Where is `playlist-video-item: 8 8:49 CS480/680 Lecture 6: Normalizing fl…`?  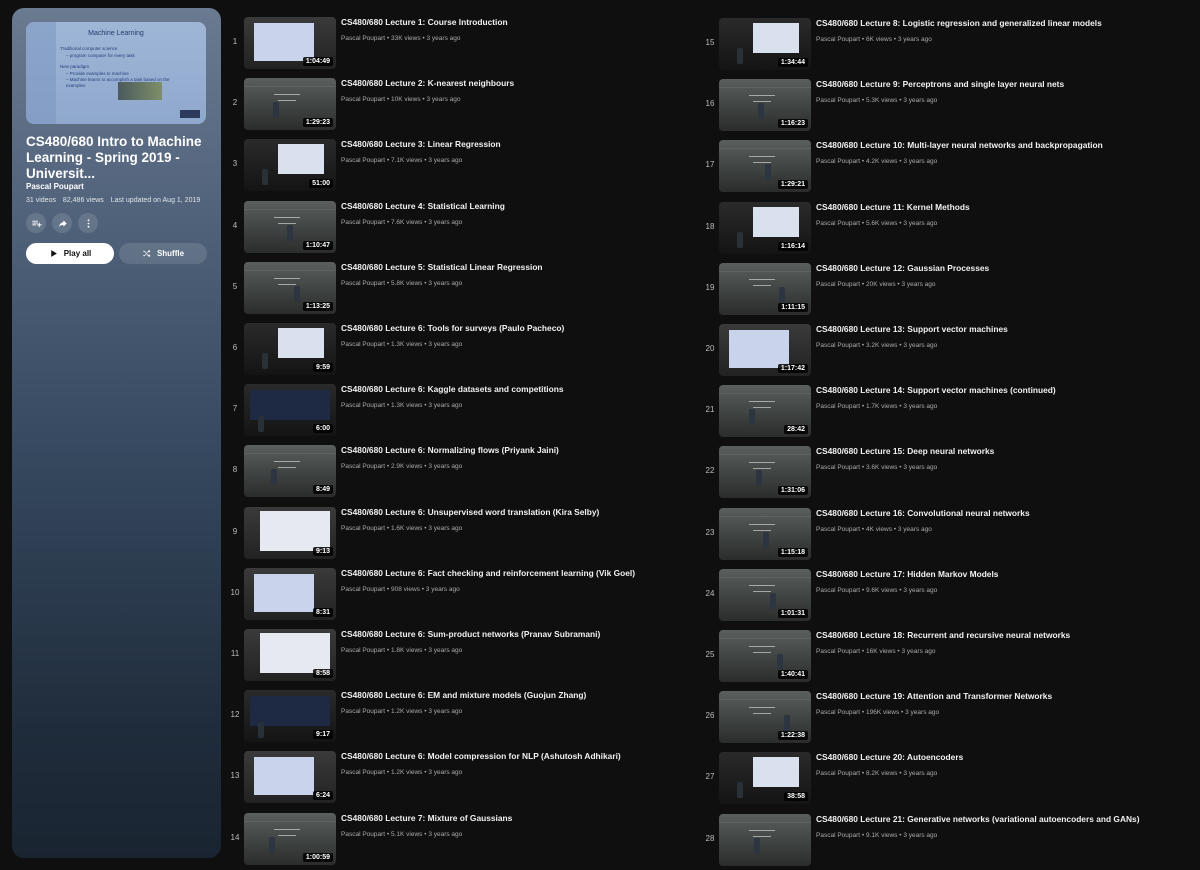
playlist-video-item: 8 8:49 CS480/680 Lecture 6: Normalizing fl… is located at coordinates (458, 471).